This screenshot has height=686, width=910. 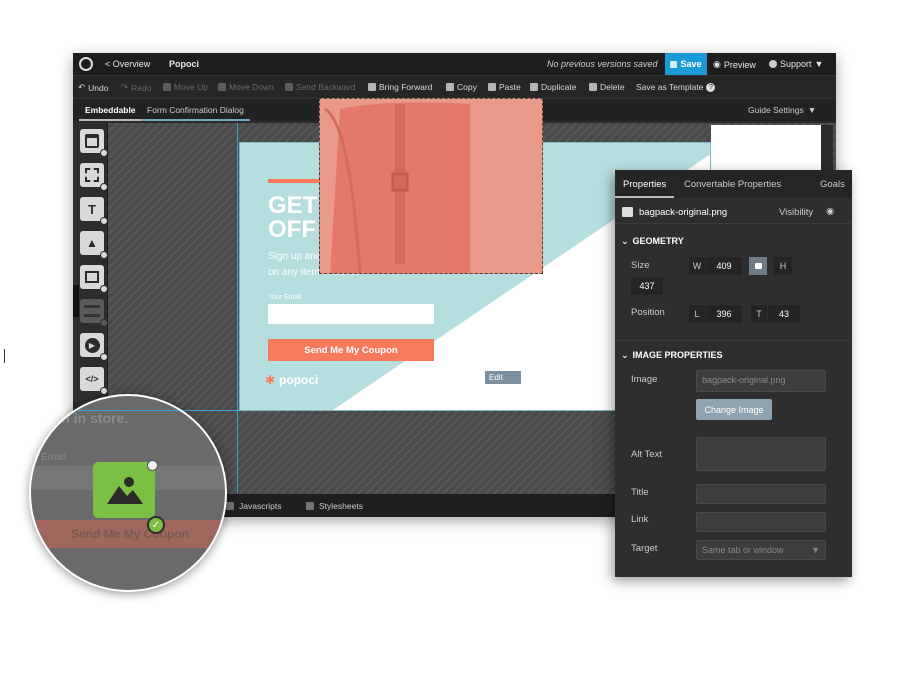 What do you see at coordinates (602, 64) in the screenshot?
I see `versions-status: No previous versions saved` at bounding box center [602, 64].